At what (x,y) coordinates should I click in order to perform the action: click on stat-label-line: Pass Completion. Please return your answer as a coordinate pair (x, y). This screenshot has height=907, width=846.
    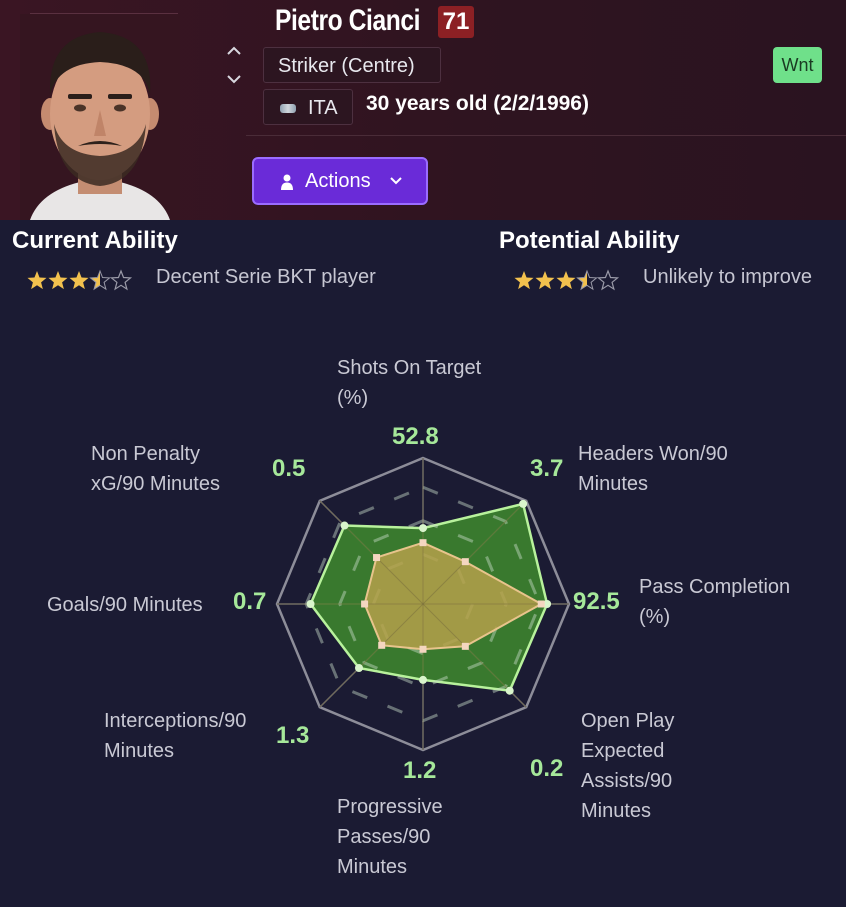
    Looking at the image, I should click on (715, 587).